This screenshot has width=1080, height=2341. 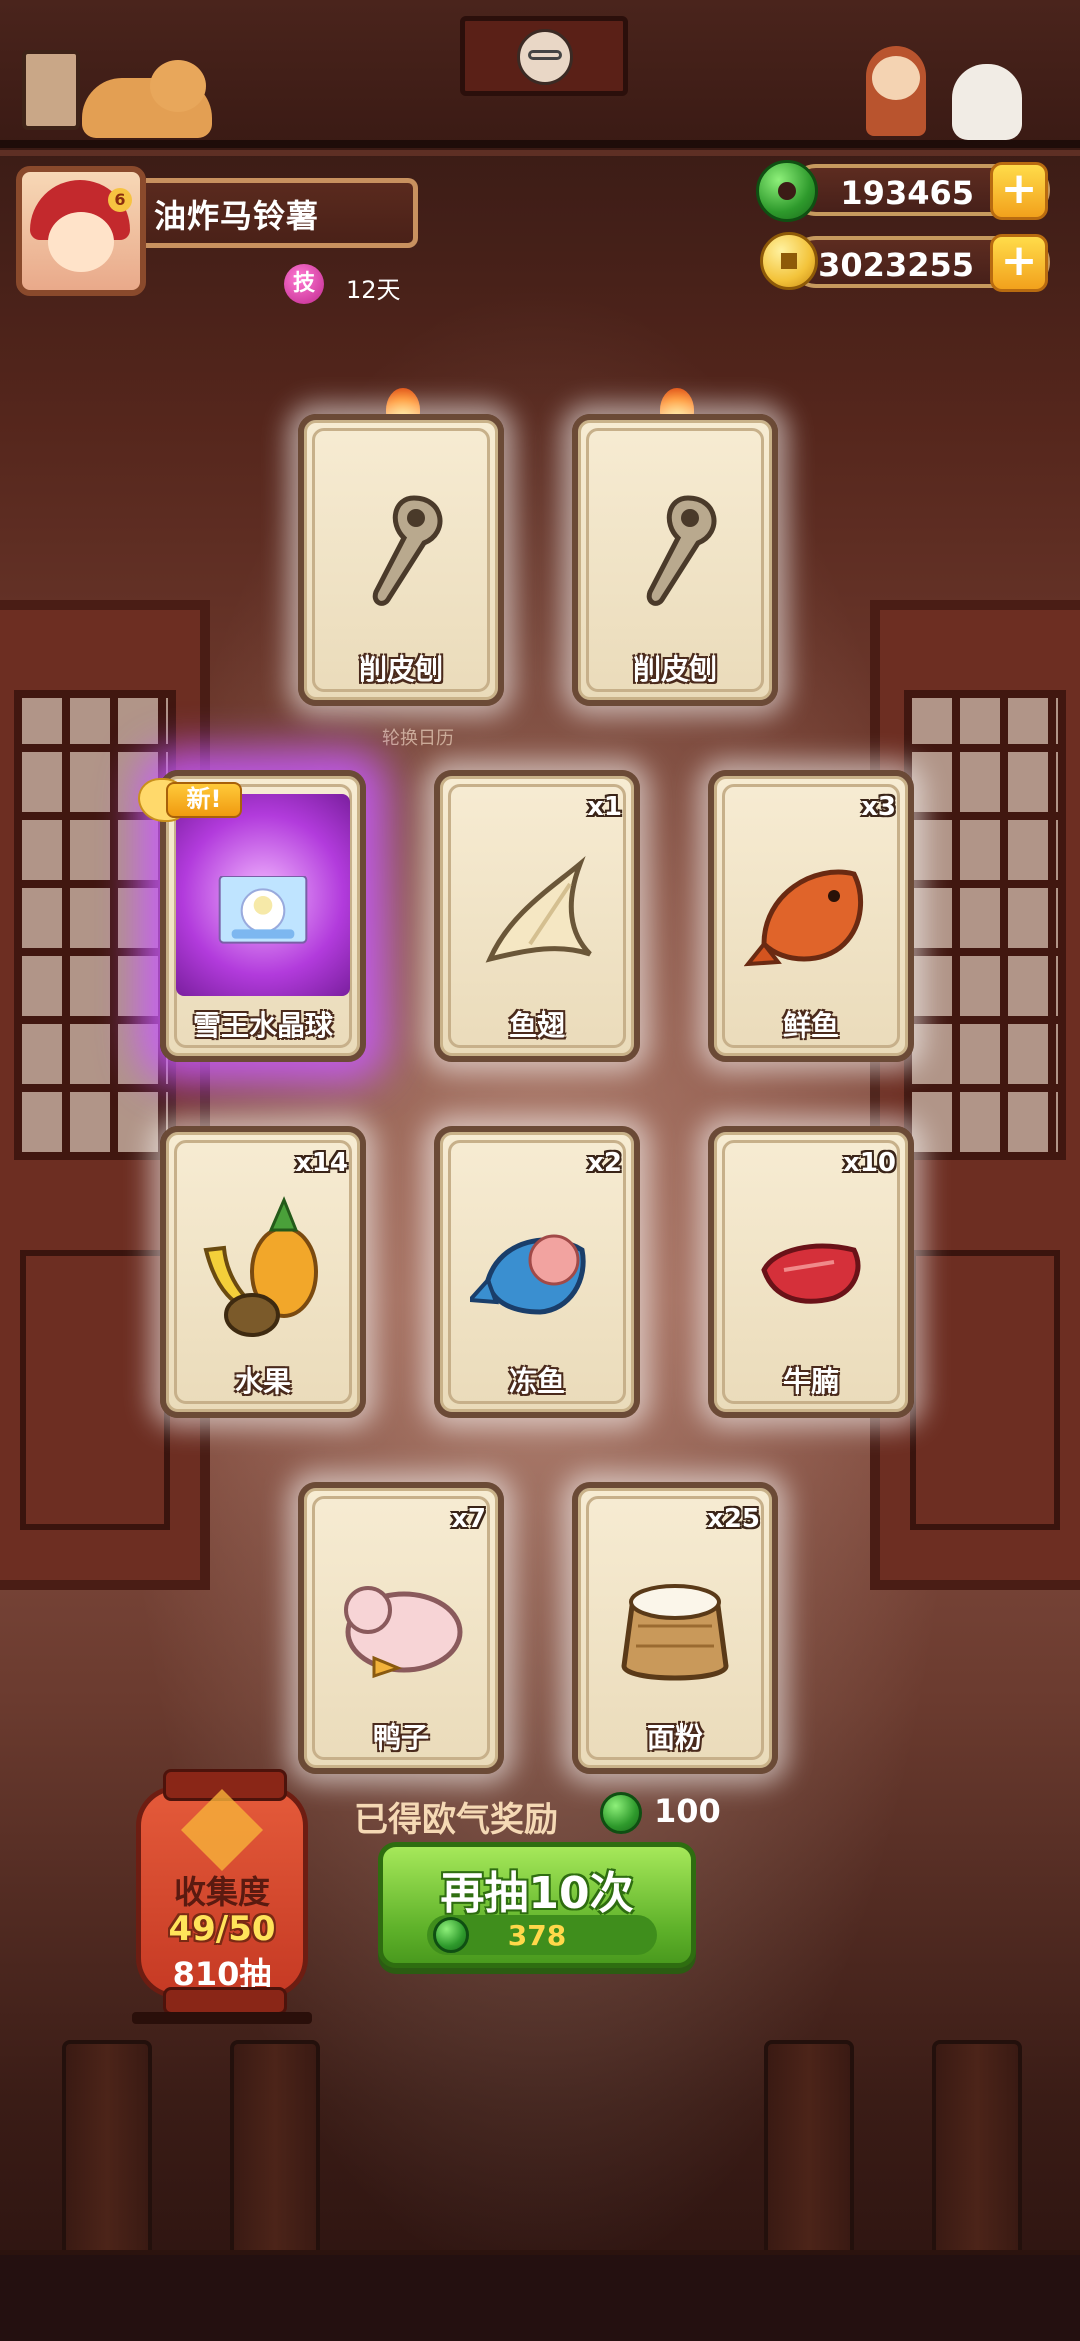 I want to click on card-name: 牛腩, so click(x=810, y=1381).